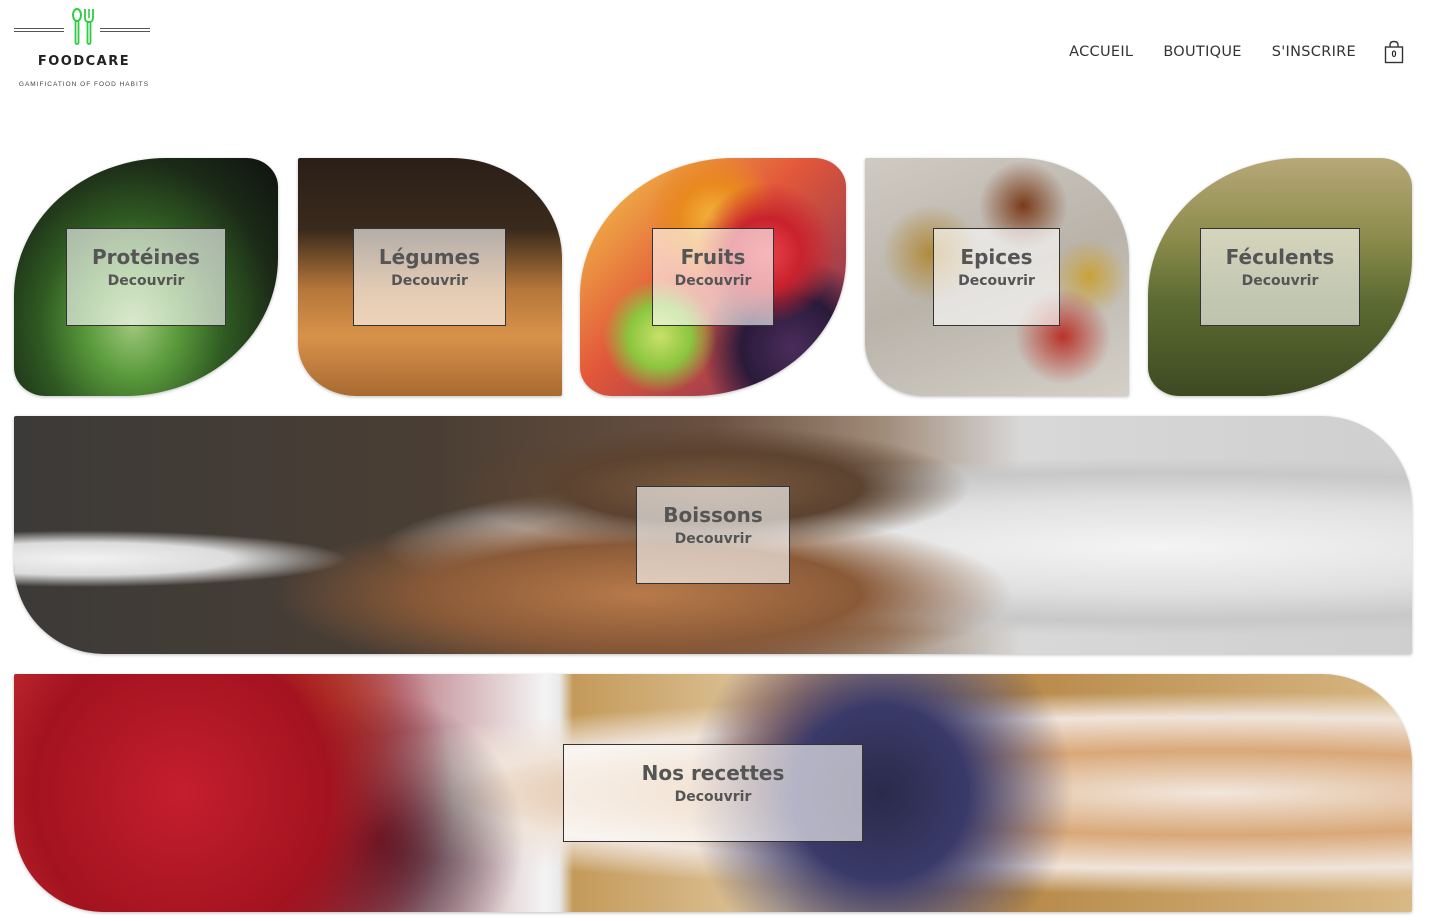 The image size is (1452, 921). What do you see at coordinates (125, 30) in the screenshot?
I see `logo-line-right` at bounding box center [125, 30].